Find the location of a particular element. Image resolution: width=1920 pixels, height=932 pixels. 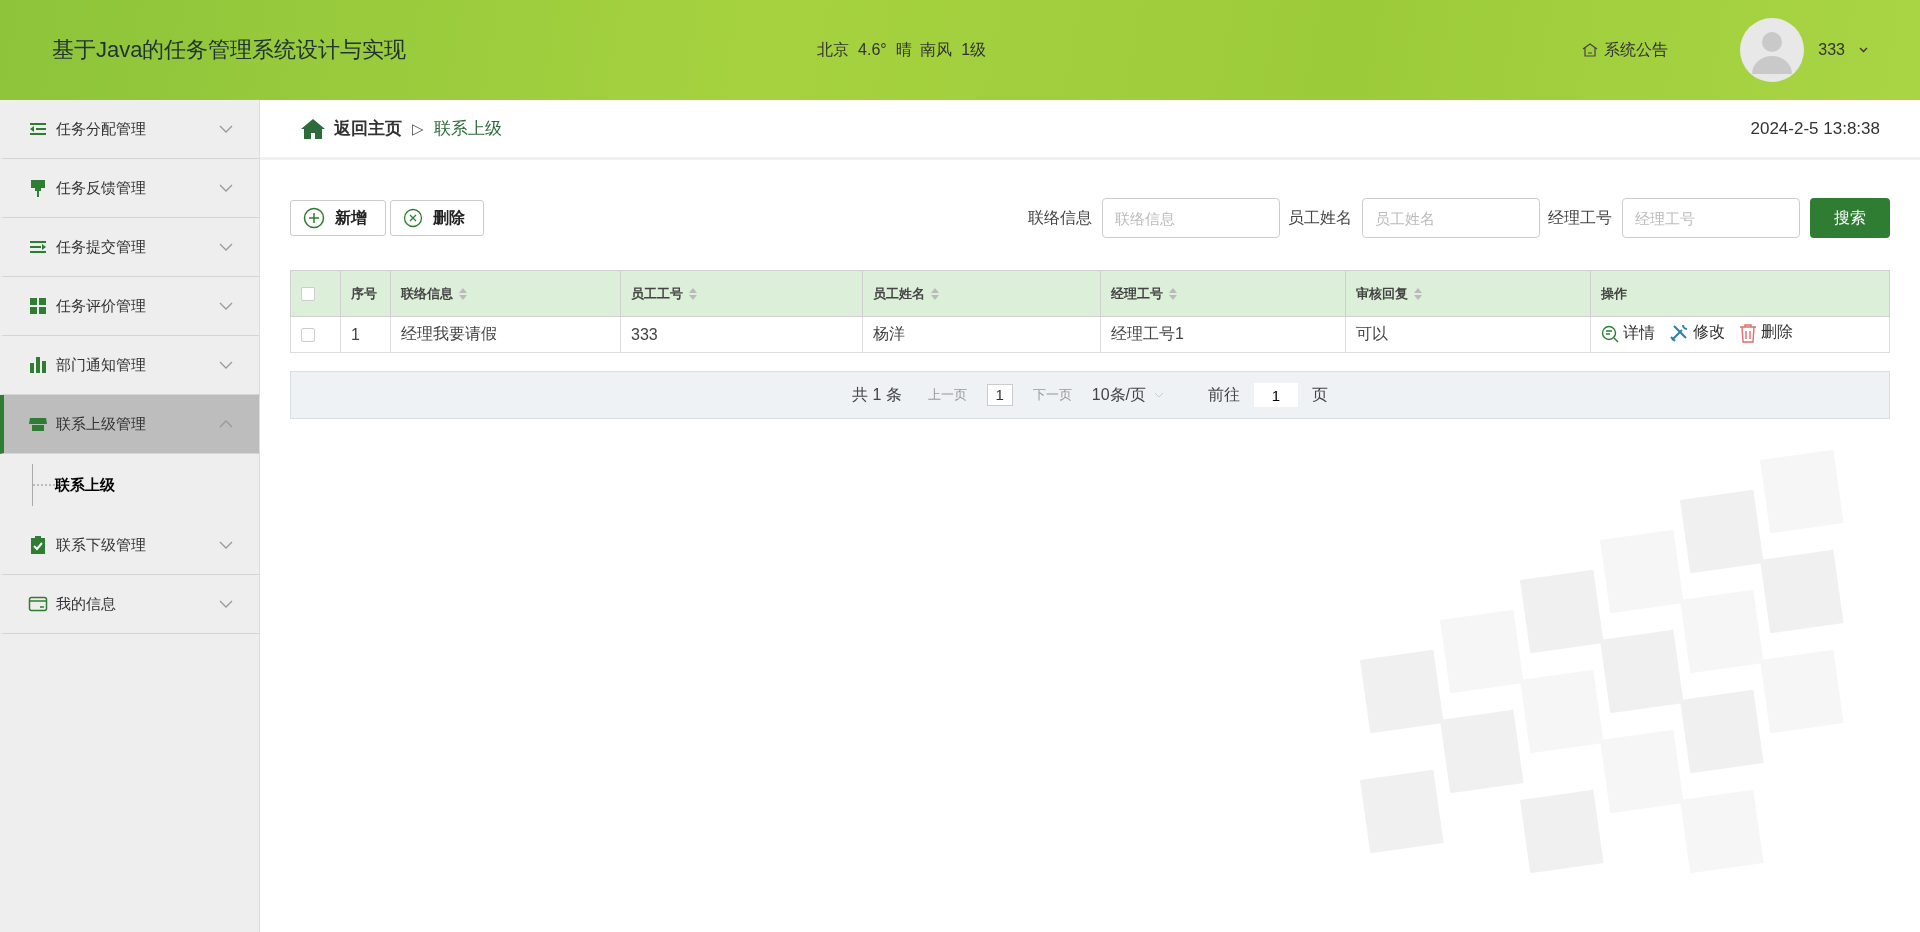

column-header: 操作 is located at coordinates (1614, 293).